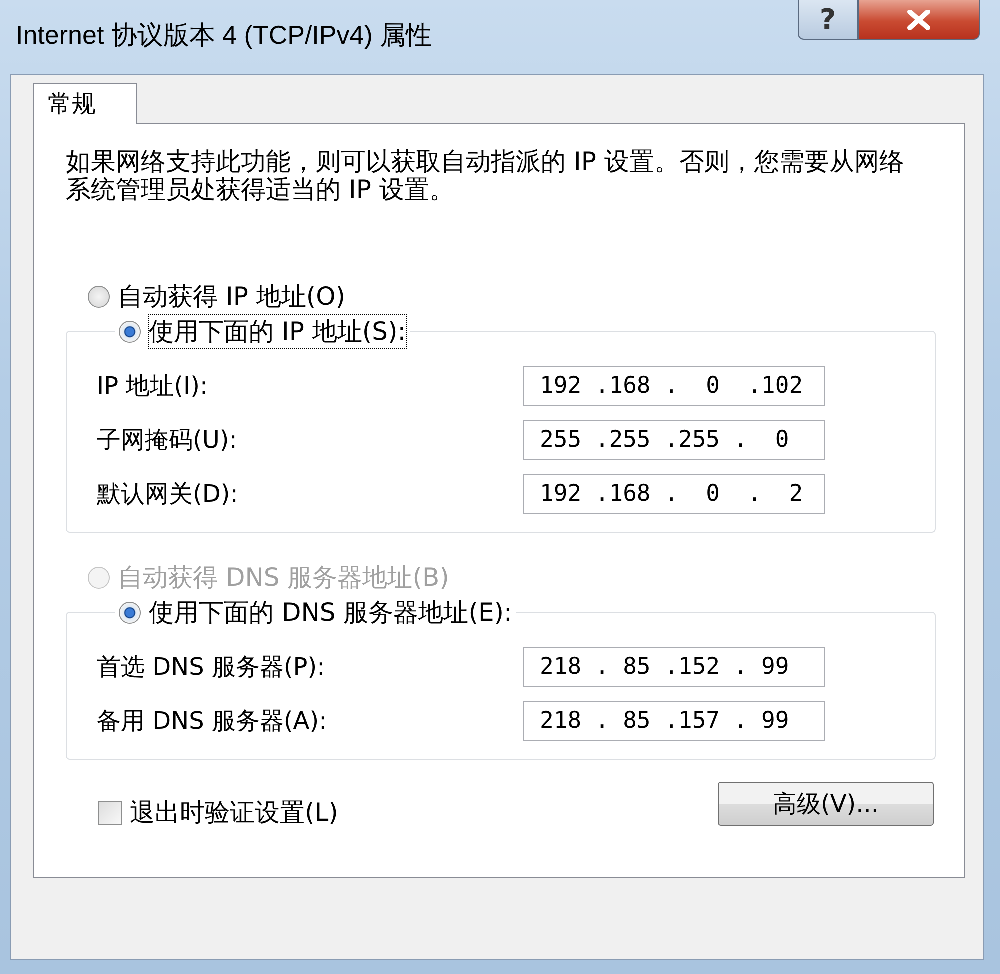  What do you see at coordinates (674, 440) in the screenshot?
I see `ip-address-field: 255 .255 .255 . 0` at bounding box center [674, 440].